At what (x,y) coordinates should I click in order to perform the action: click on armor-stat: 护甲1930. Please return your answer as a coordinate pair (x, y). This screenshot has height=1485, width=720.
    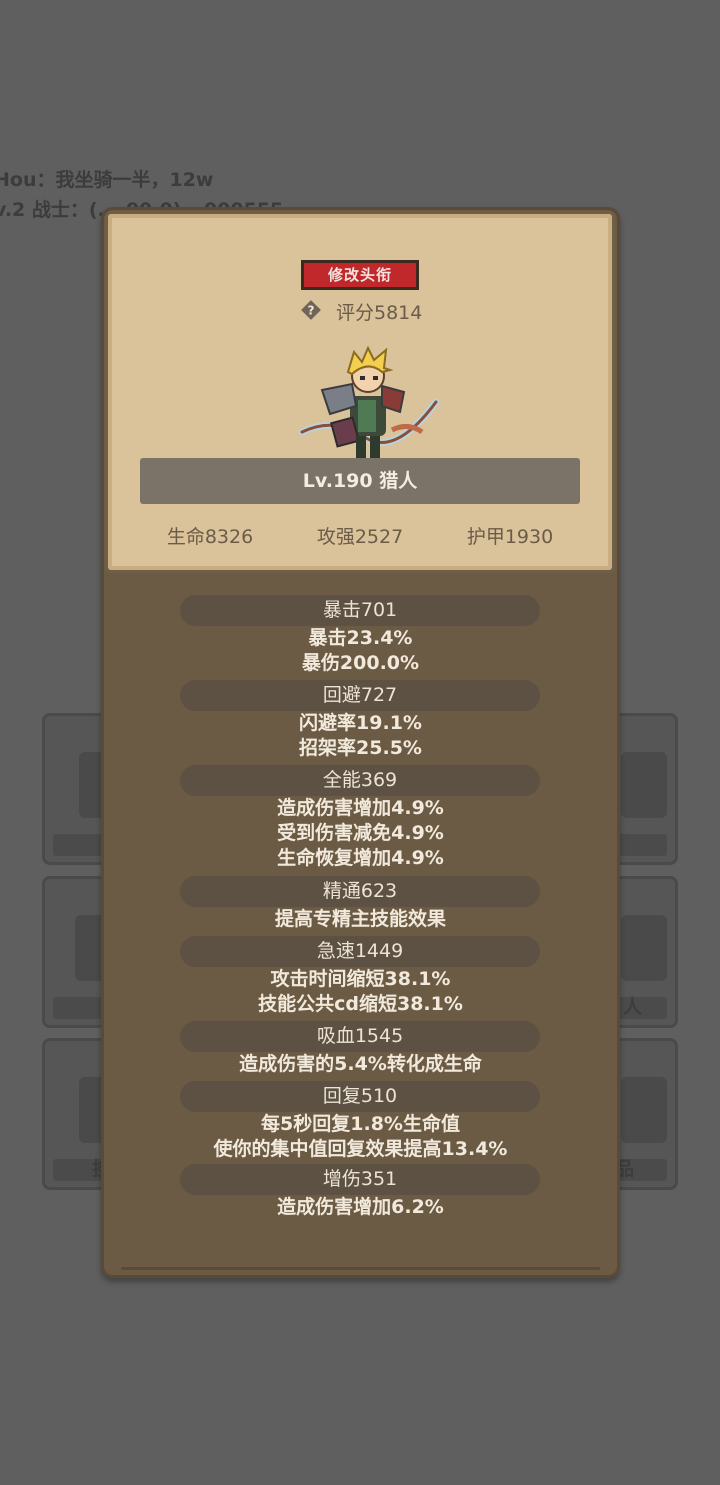
    Looking at the image, I should click on (510, 537).